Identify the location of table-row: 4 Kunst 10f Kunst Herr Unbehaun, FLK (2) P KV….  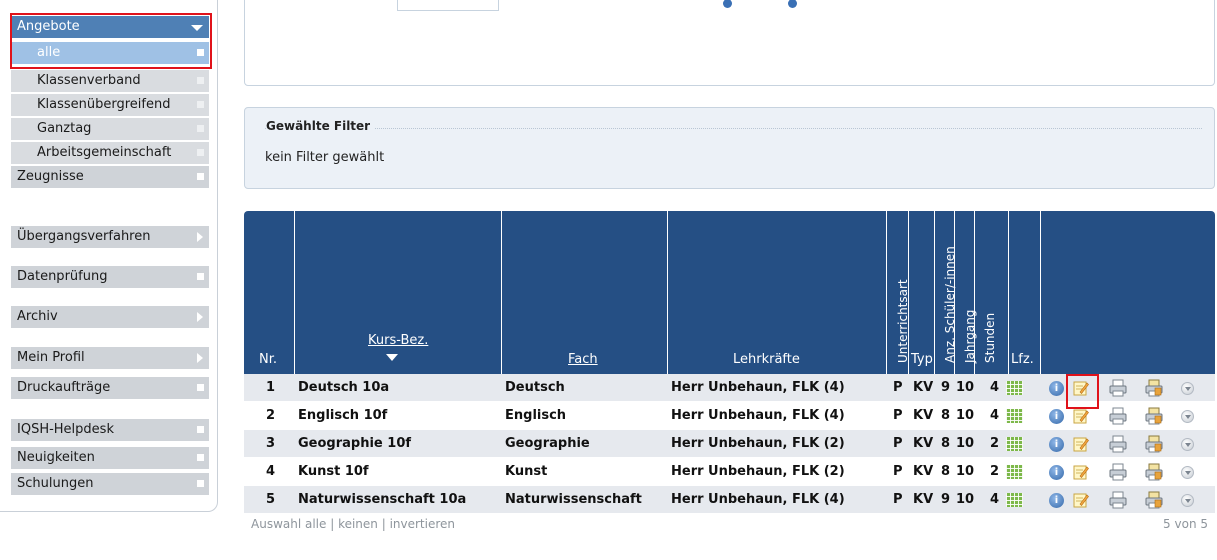
(729, 472).